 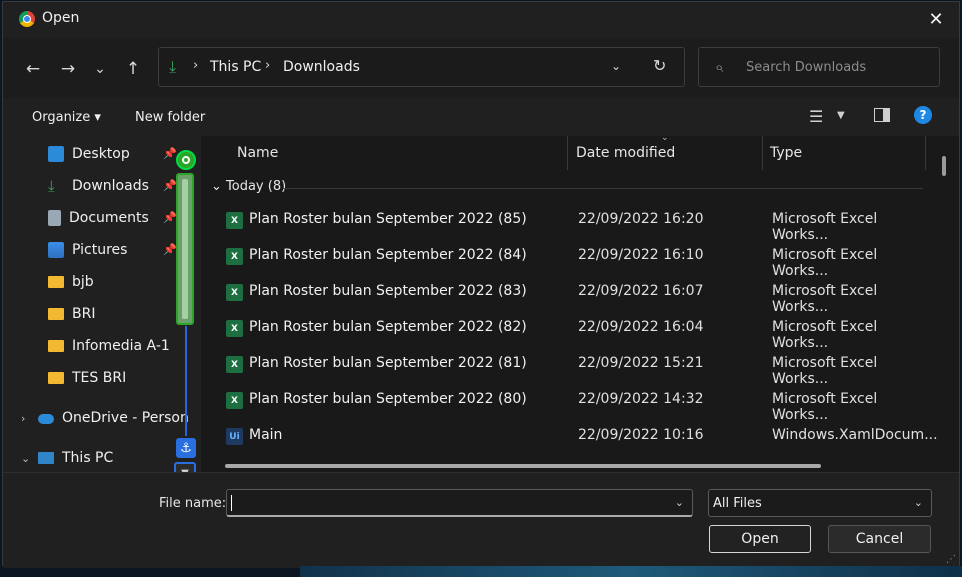 I want to click on search-box: ⌕ Search Downloads, so click(x=819, y=67).